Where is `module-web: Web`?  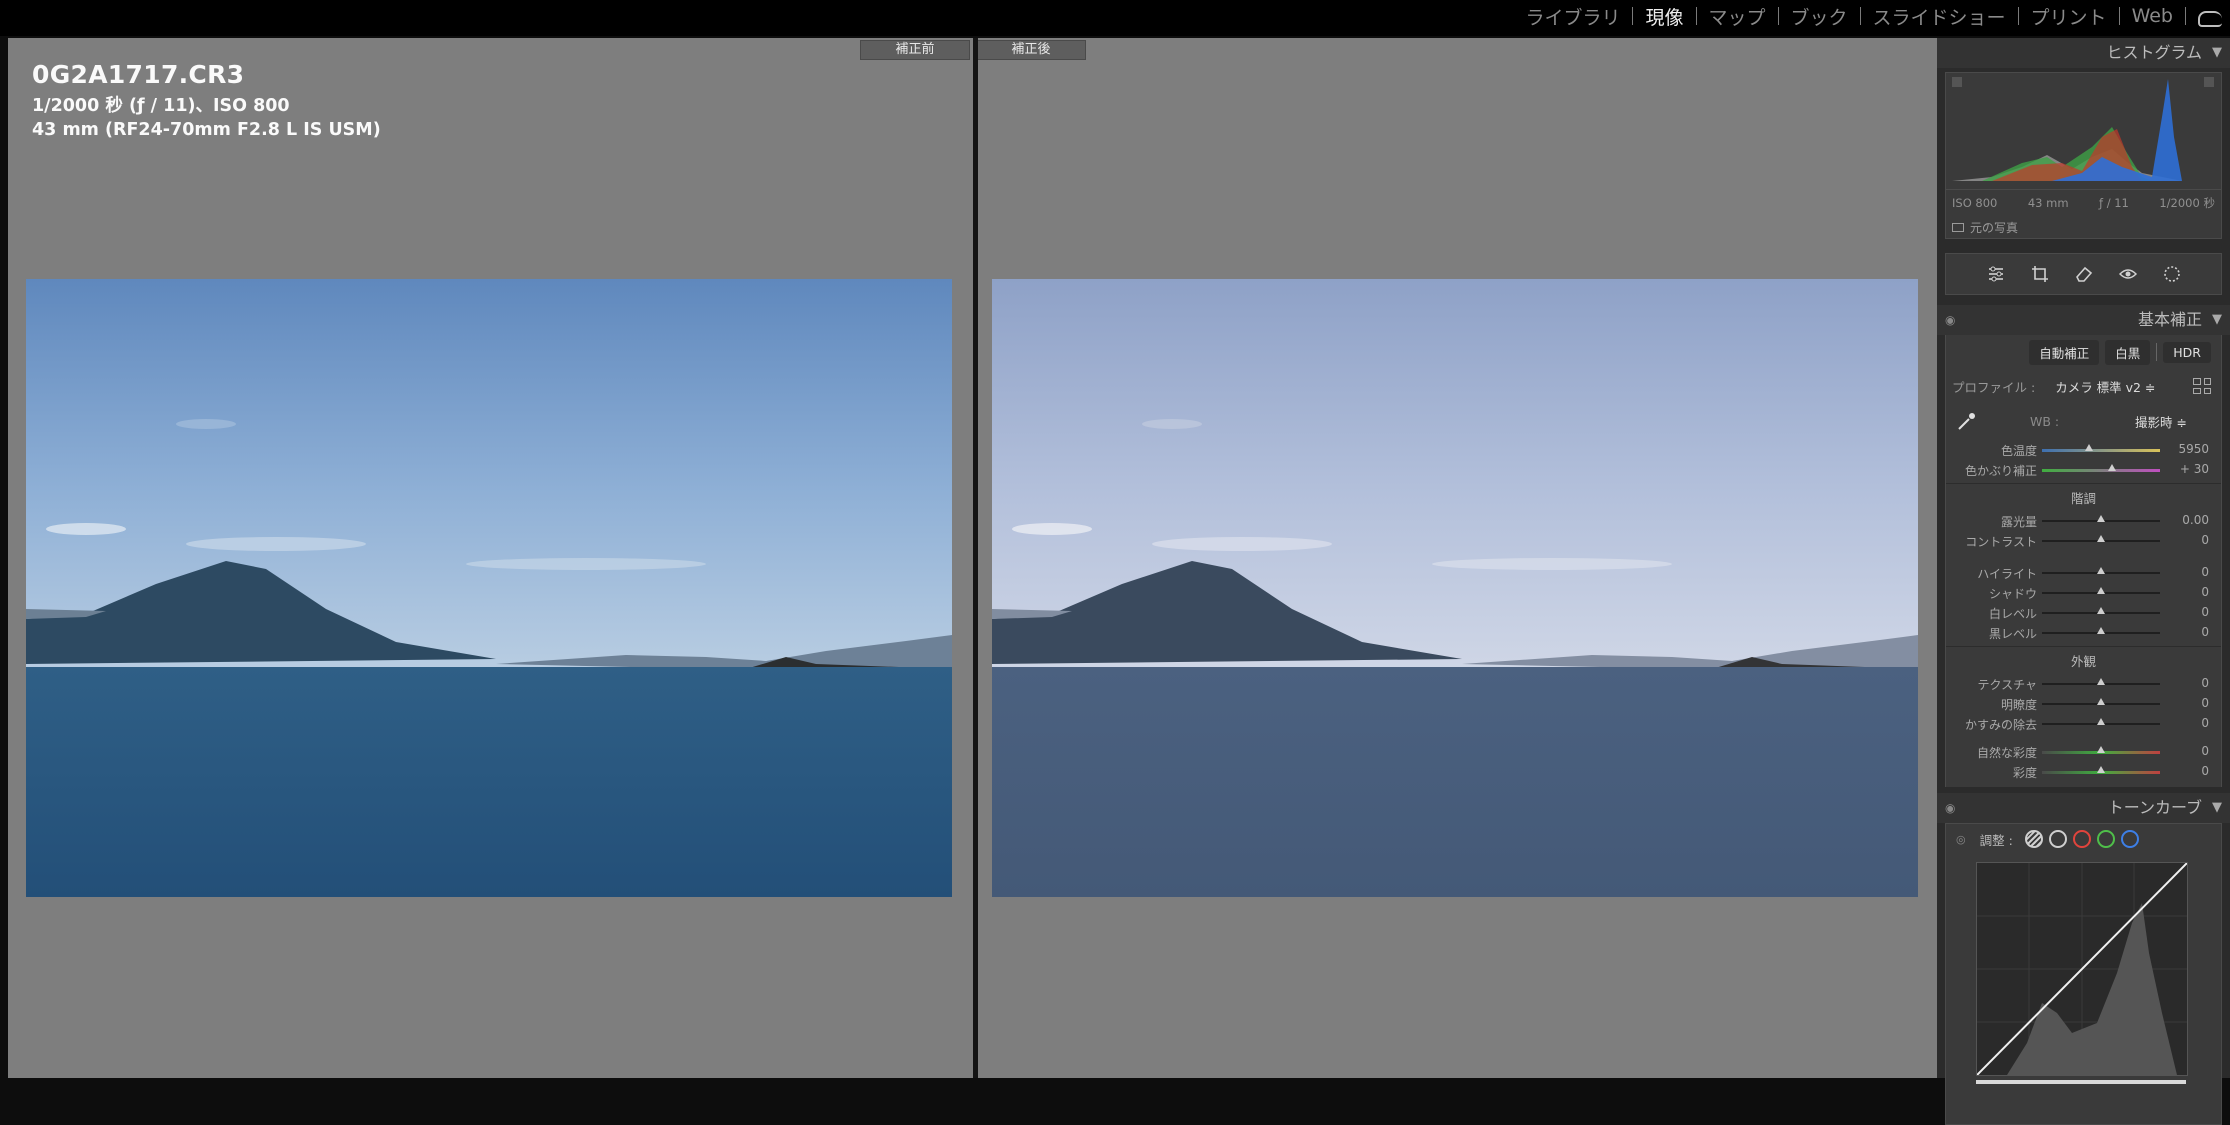 module-web: Web is located at coordinates (2152, 16).